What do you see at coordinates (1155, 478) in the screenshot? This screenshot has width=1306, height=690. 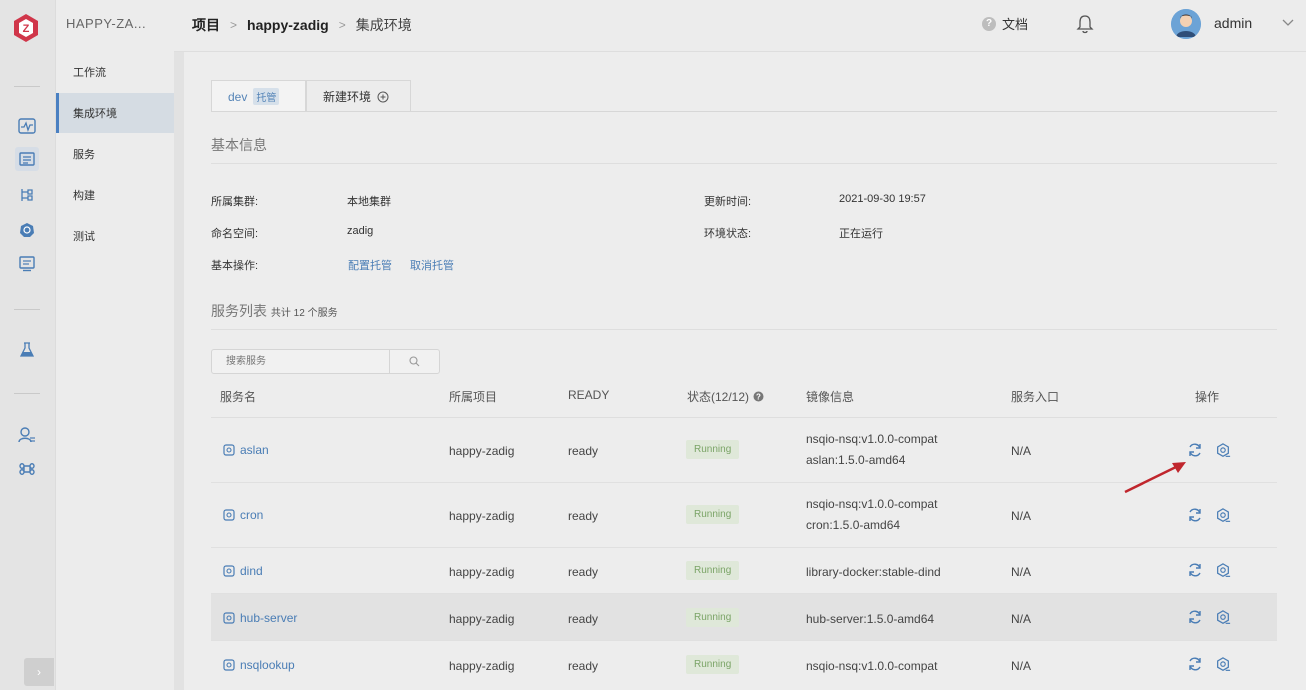 I see `annotation-arrow-icon` at bounding box center [1155, 478].